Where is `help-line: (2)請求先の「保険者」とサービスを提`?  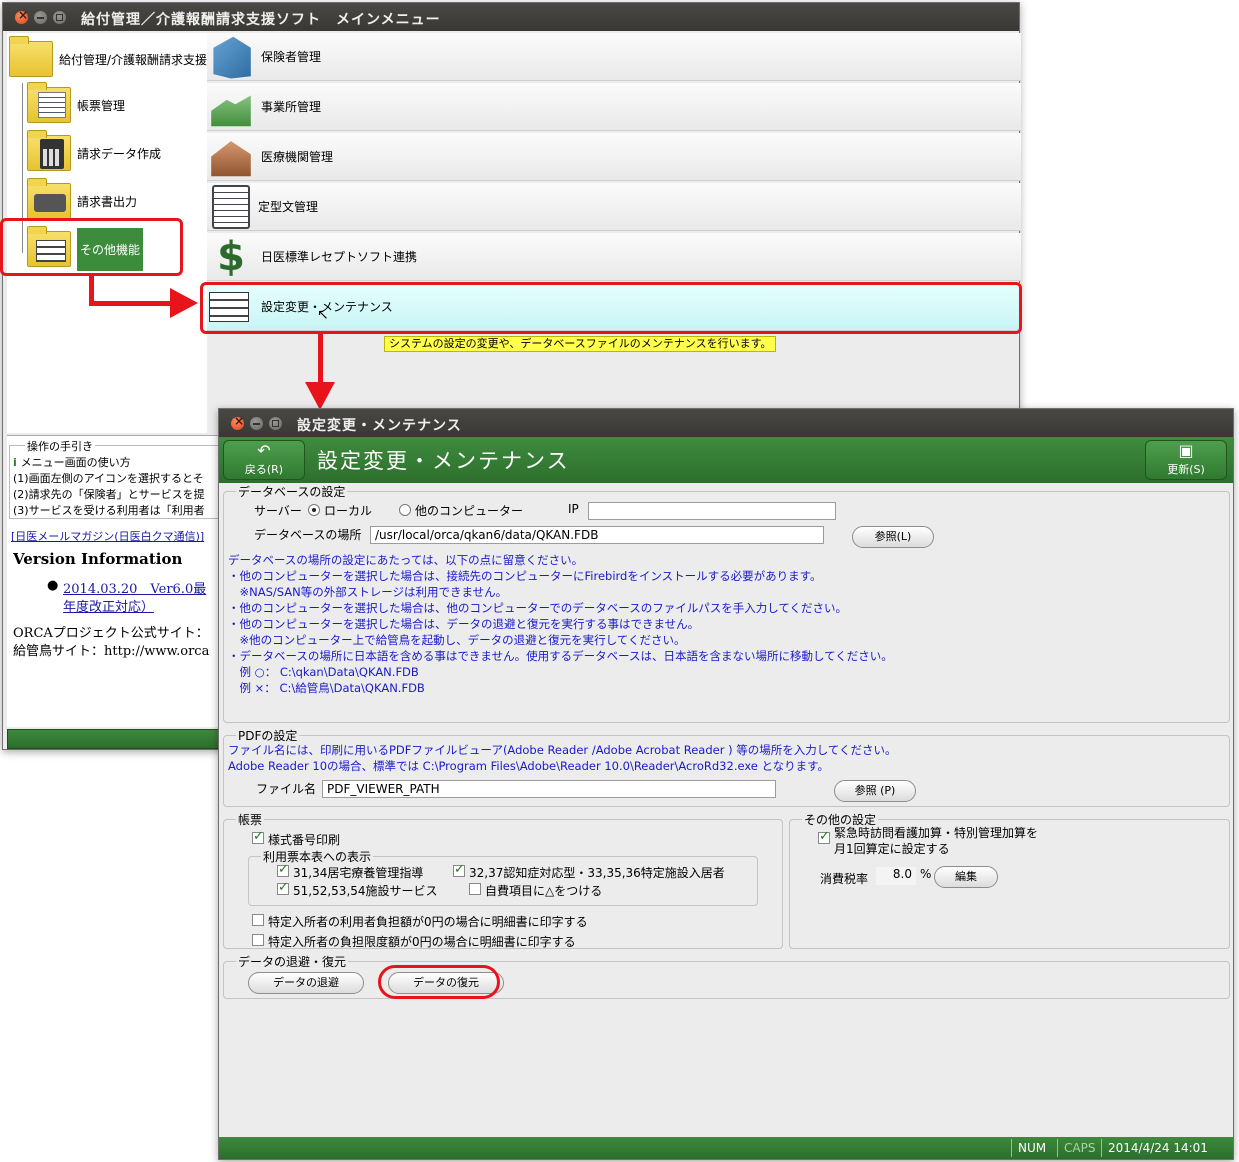
help-line: (2)請求先の「保険者」とサービスを提 is located at coordinates (109, 494).